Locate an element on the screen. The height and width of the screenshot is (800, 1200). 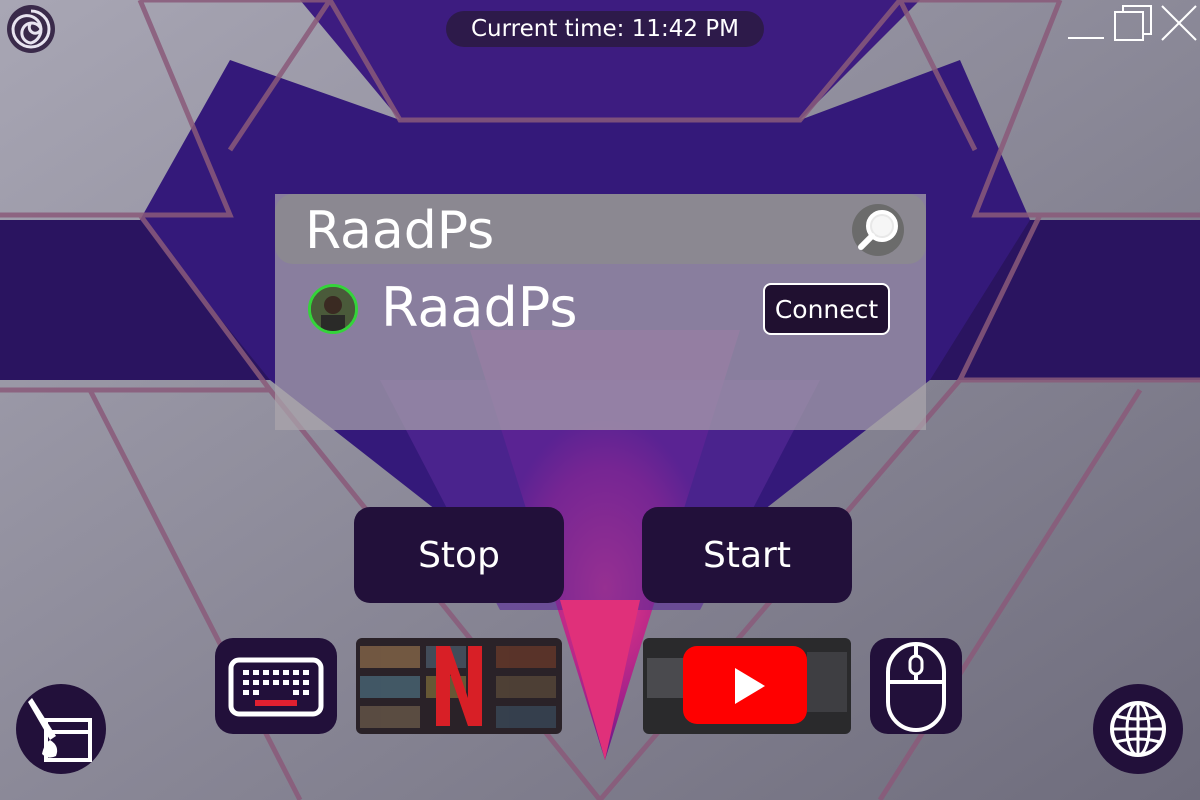
mouse-icon is located at coordinates (916, 686).